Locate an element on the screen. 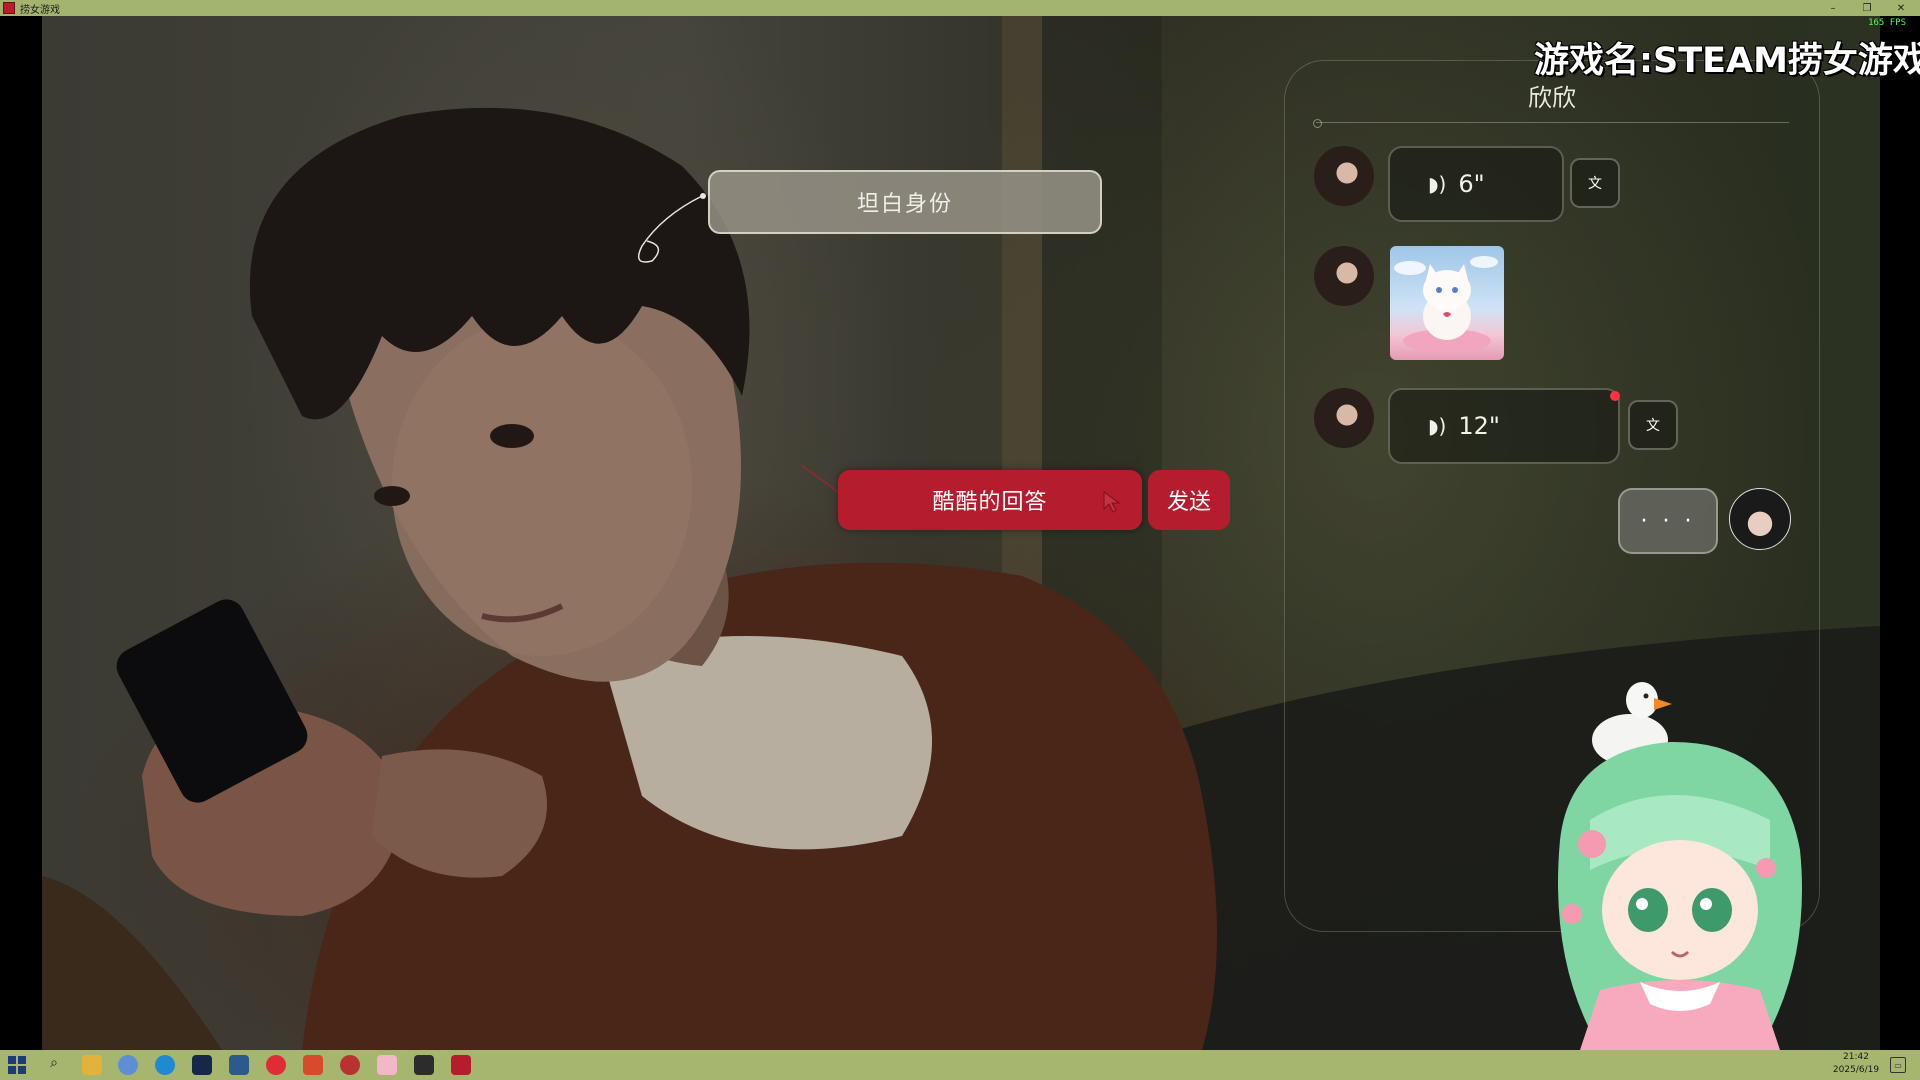  window-title: 捞女游戏 is located at coordinates (40, 10).